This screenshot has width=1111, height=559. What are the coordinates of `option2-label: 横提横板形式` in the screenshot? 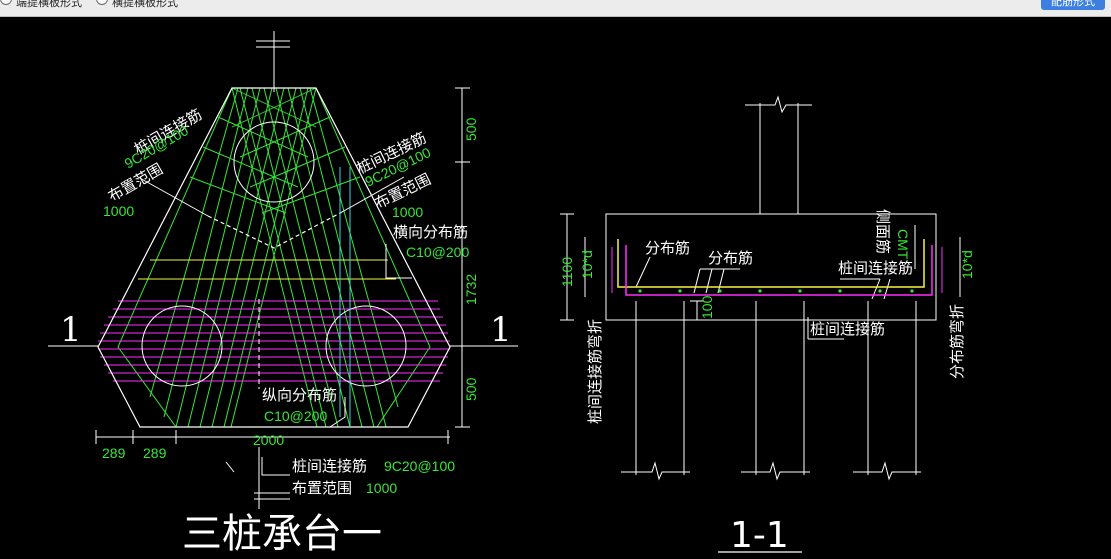 It's located at (145, 5).